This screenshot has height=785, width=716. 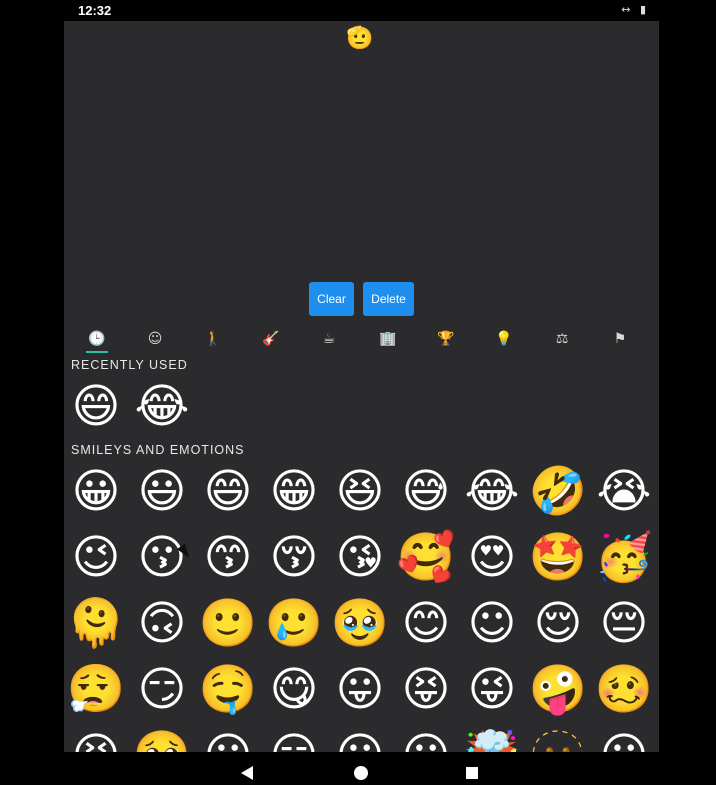 I want to click on emoji-cell: 😛, so click(x=360, y=690).